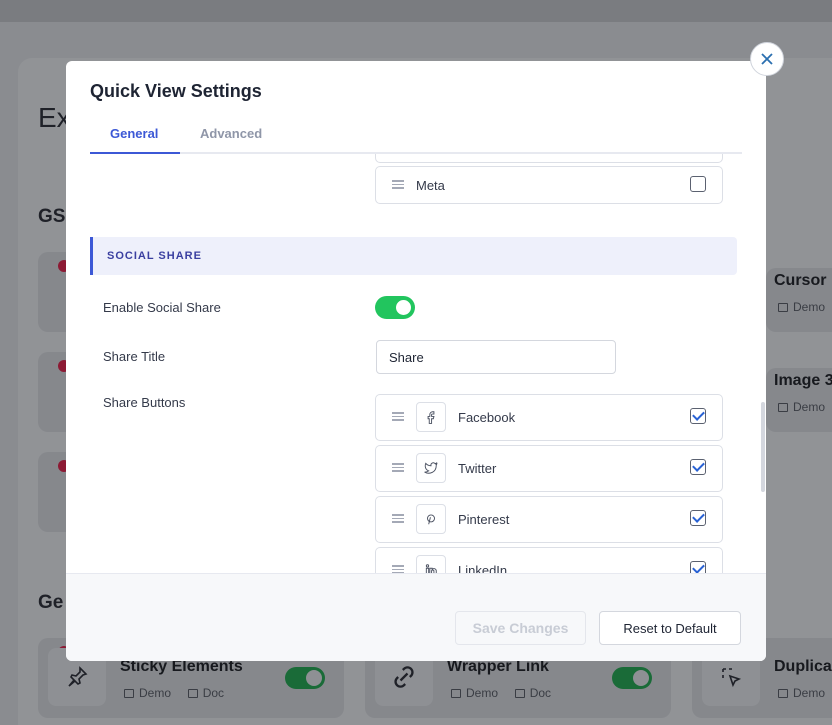  Describe the element at coordinates (549, 417) in the screenshot. I see `share-button-item-facebook: Facebook` at that location.